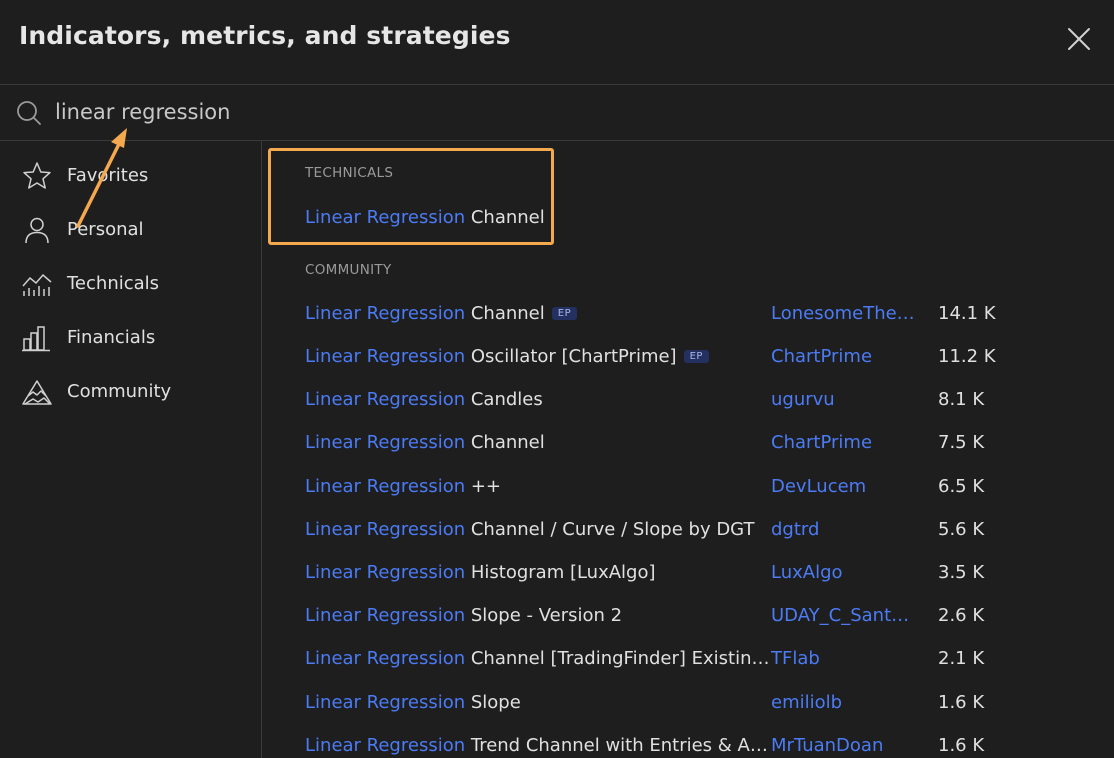 Image resolution: width=1114 pixels, height=758 pixels. I want to click on usage-count: 8.1 K, so click(961, 399).